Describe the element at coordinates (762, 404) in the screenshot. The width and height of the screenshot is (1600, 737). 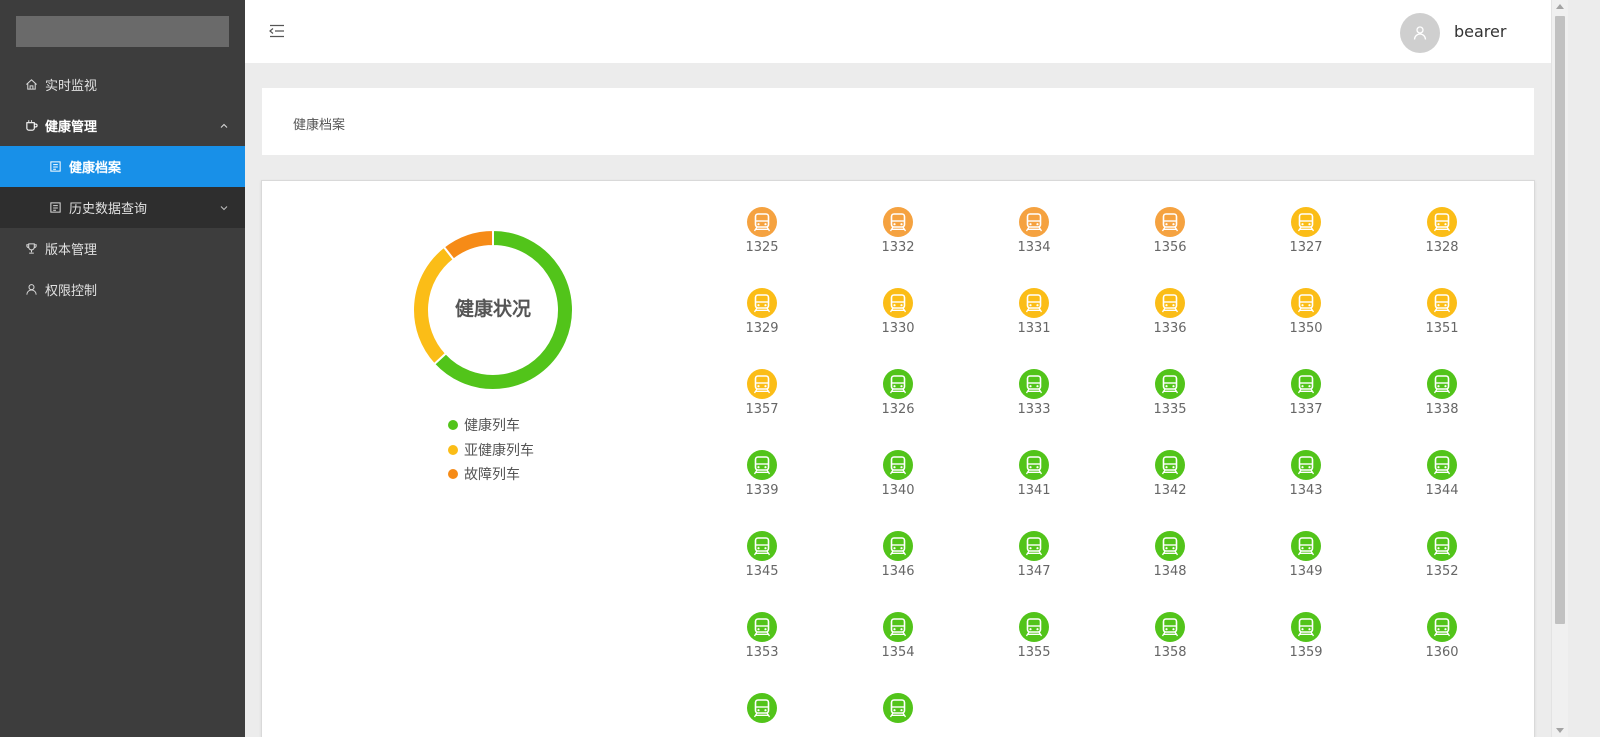
I see `train-item: 1357` at that location.